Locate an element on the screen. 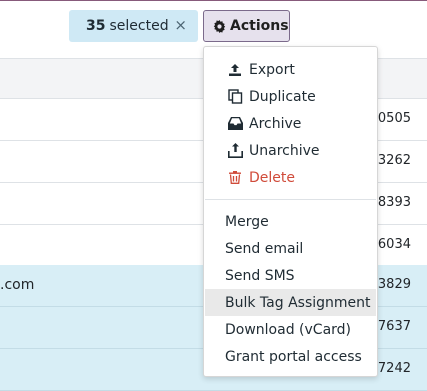 This screenshot has height=391, width=427. row-phone-cell: -6034 is located at coordinates (392, 244).